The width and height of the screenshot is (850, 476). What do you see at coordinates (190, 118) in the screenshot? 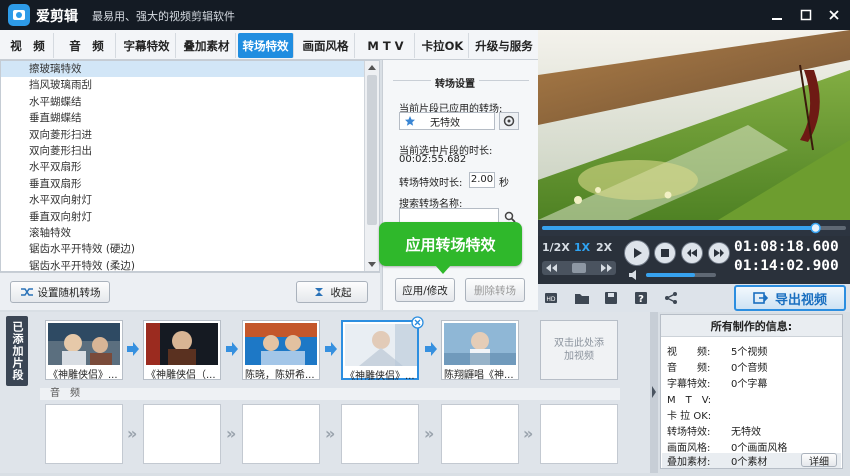
I see `list-item: 垂直蝴蝶结` at bounding box center [190, 118].